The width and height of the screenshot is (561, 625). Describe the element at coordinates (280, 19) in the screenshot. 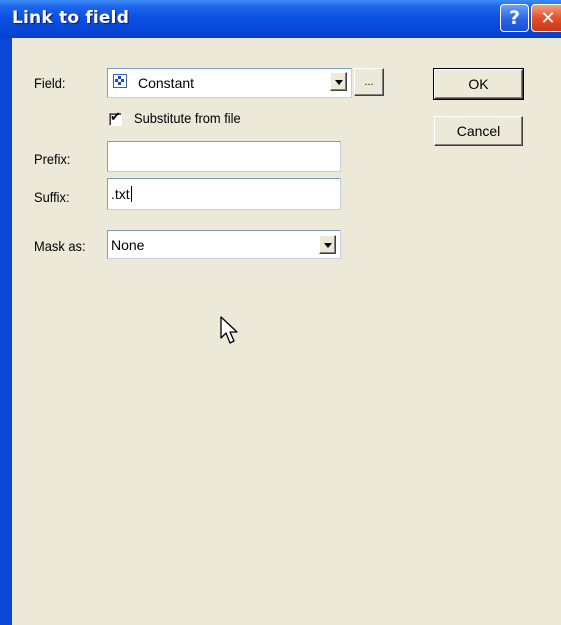

I see `title-bar: Link to field ? ✕` at that location.